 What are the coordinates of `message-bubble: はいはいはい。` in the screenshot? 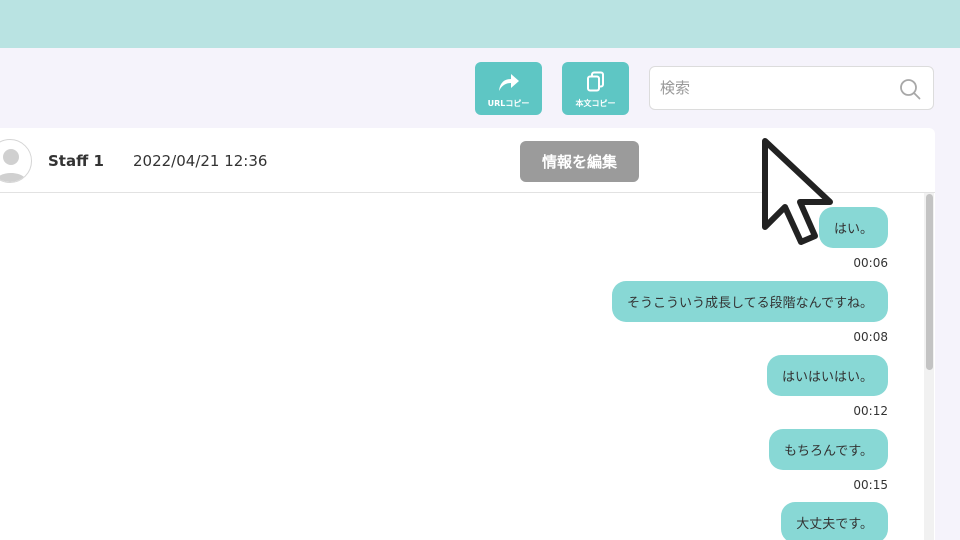 It's located at (827, 375).